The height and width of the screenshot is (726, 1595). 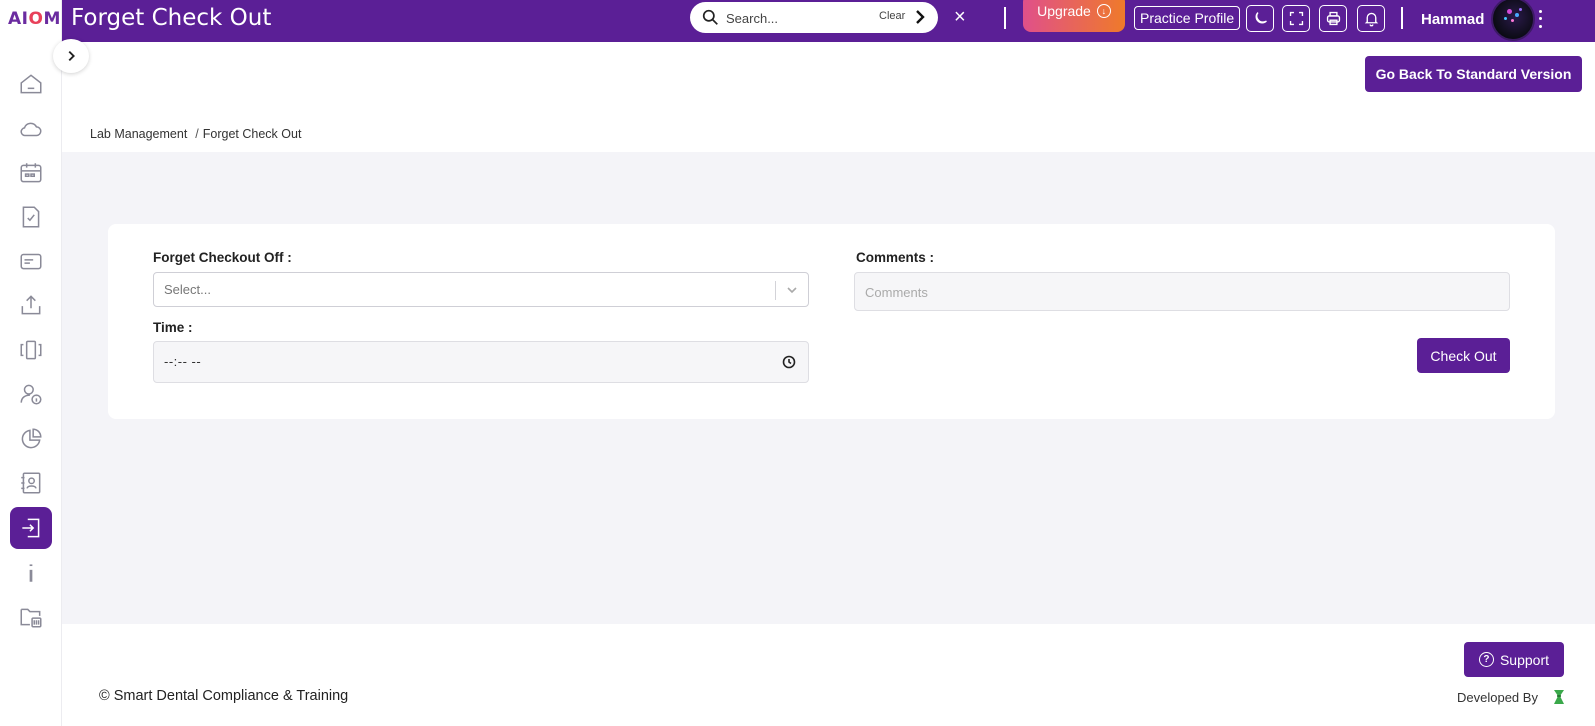 I want to click on sidebar-item-checkout, so click(x=31, y=528).